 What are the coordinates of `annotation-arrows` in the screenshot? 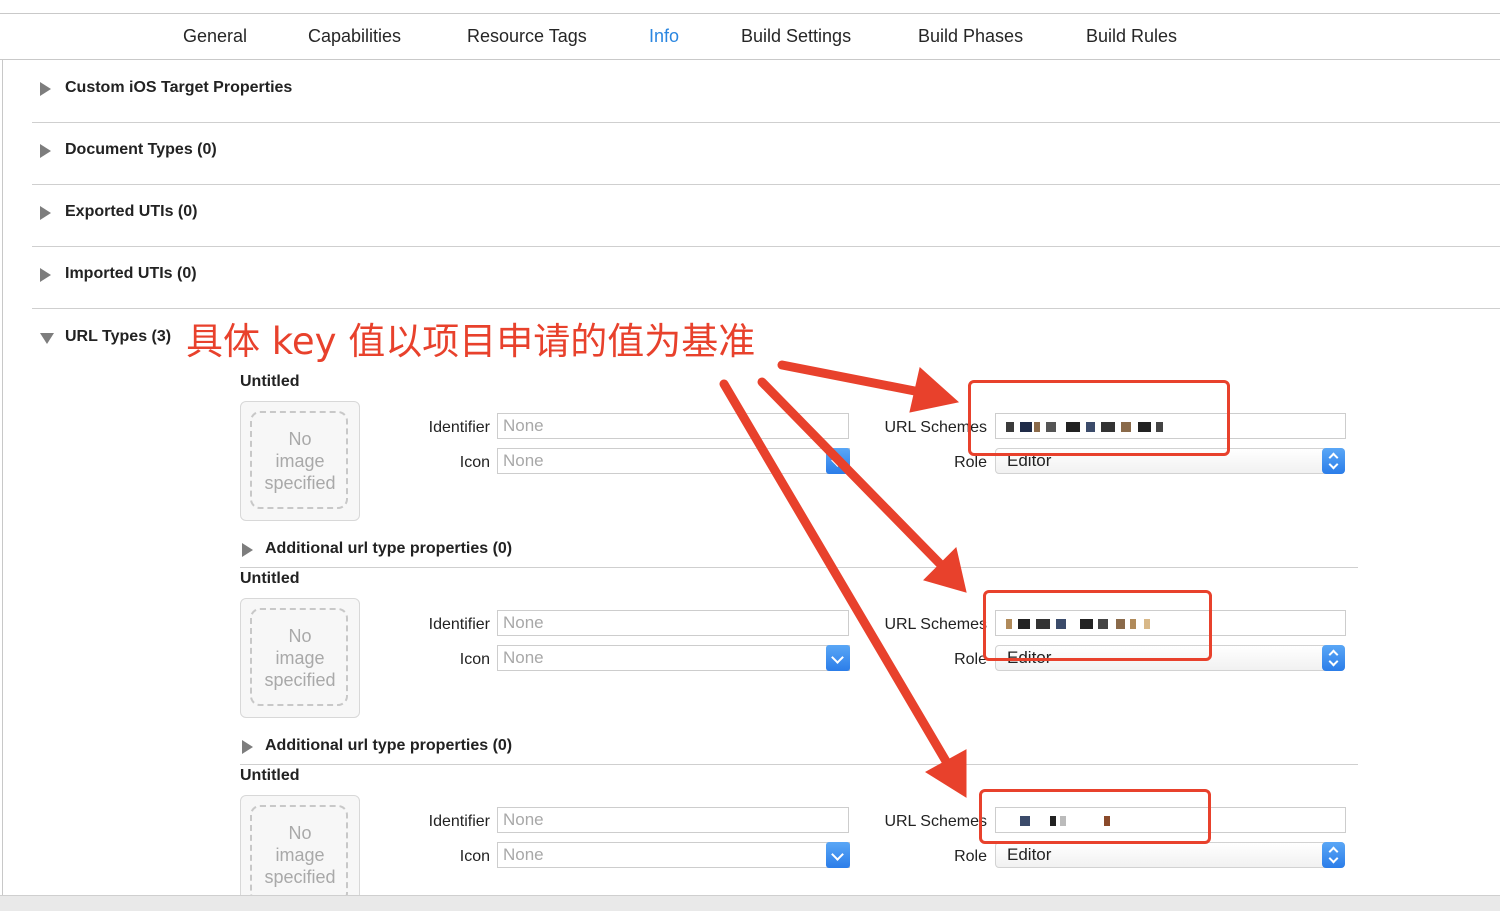 It's located at (843, 579).